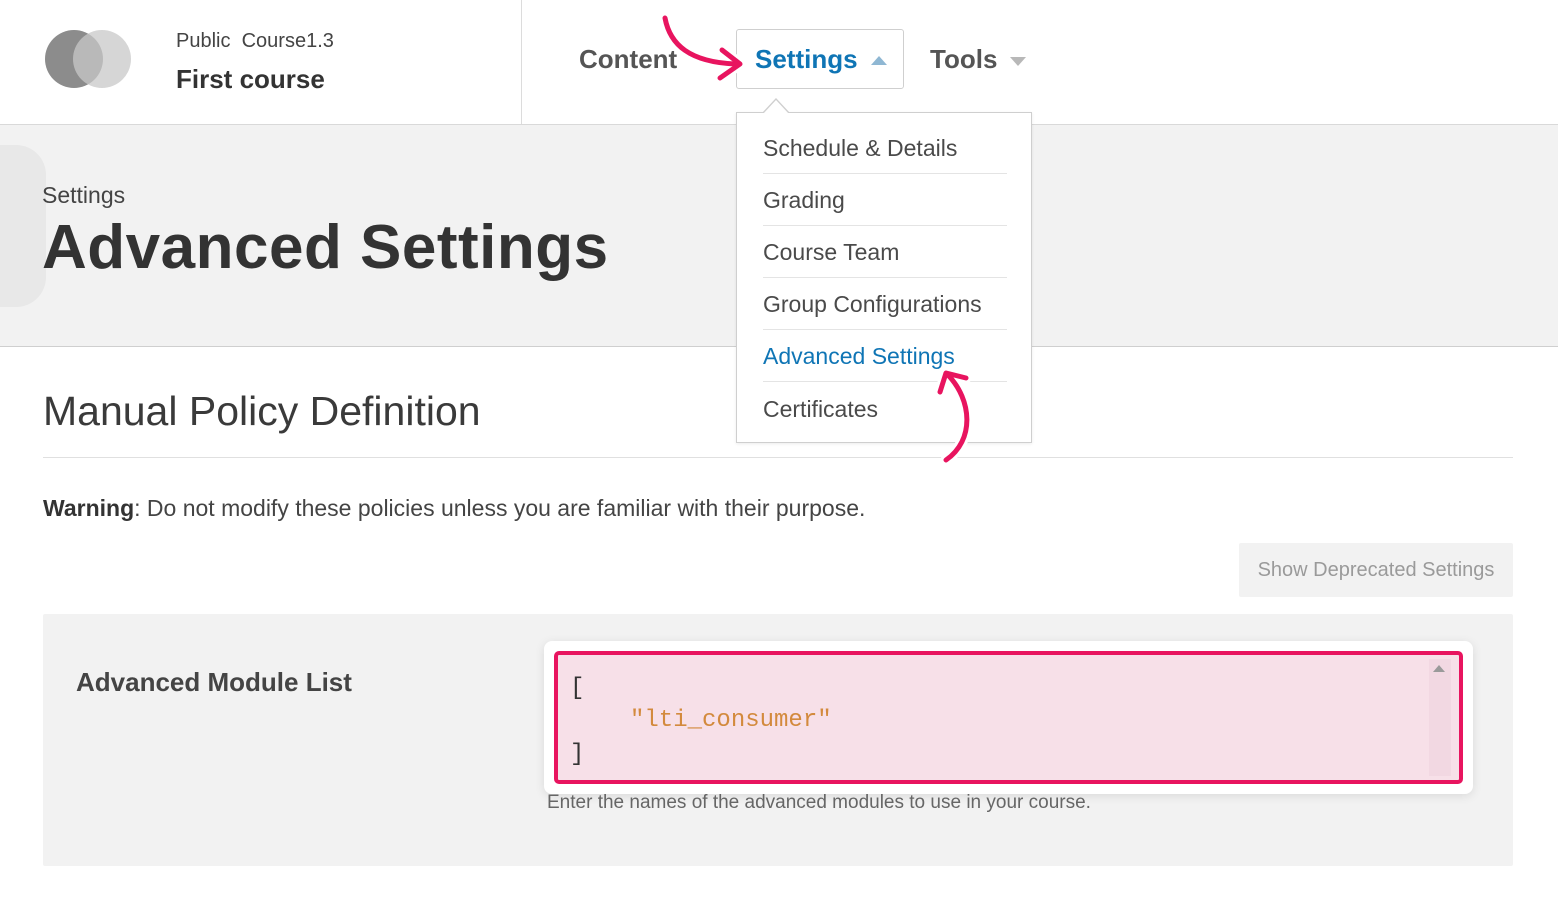 The height and width of the screenshot is (900, 1558). I want to click on menu-item-advanced-settings: Advanced Settings, so click(885, 356).